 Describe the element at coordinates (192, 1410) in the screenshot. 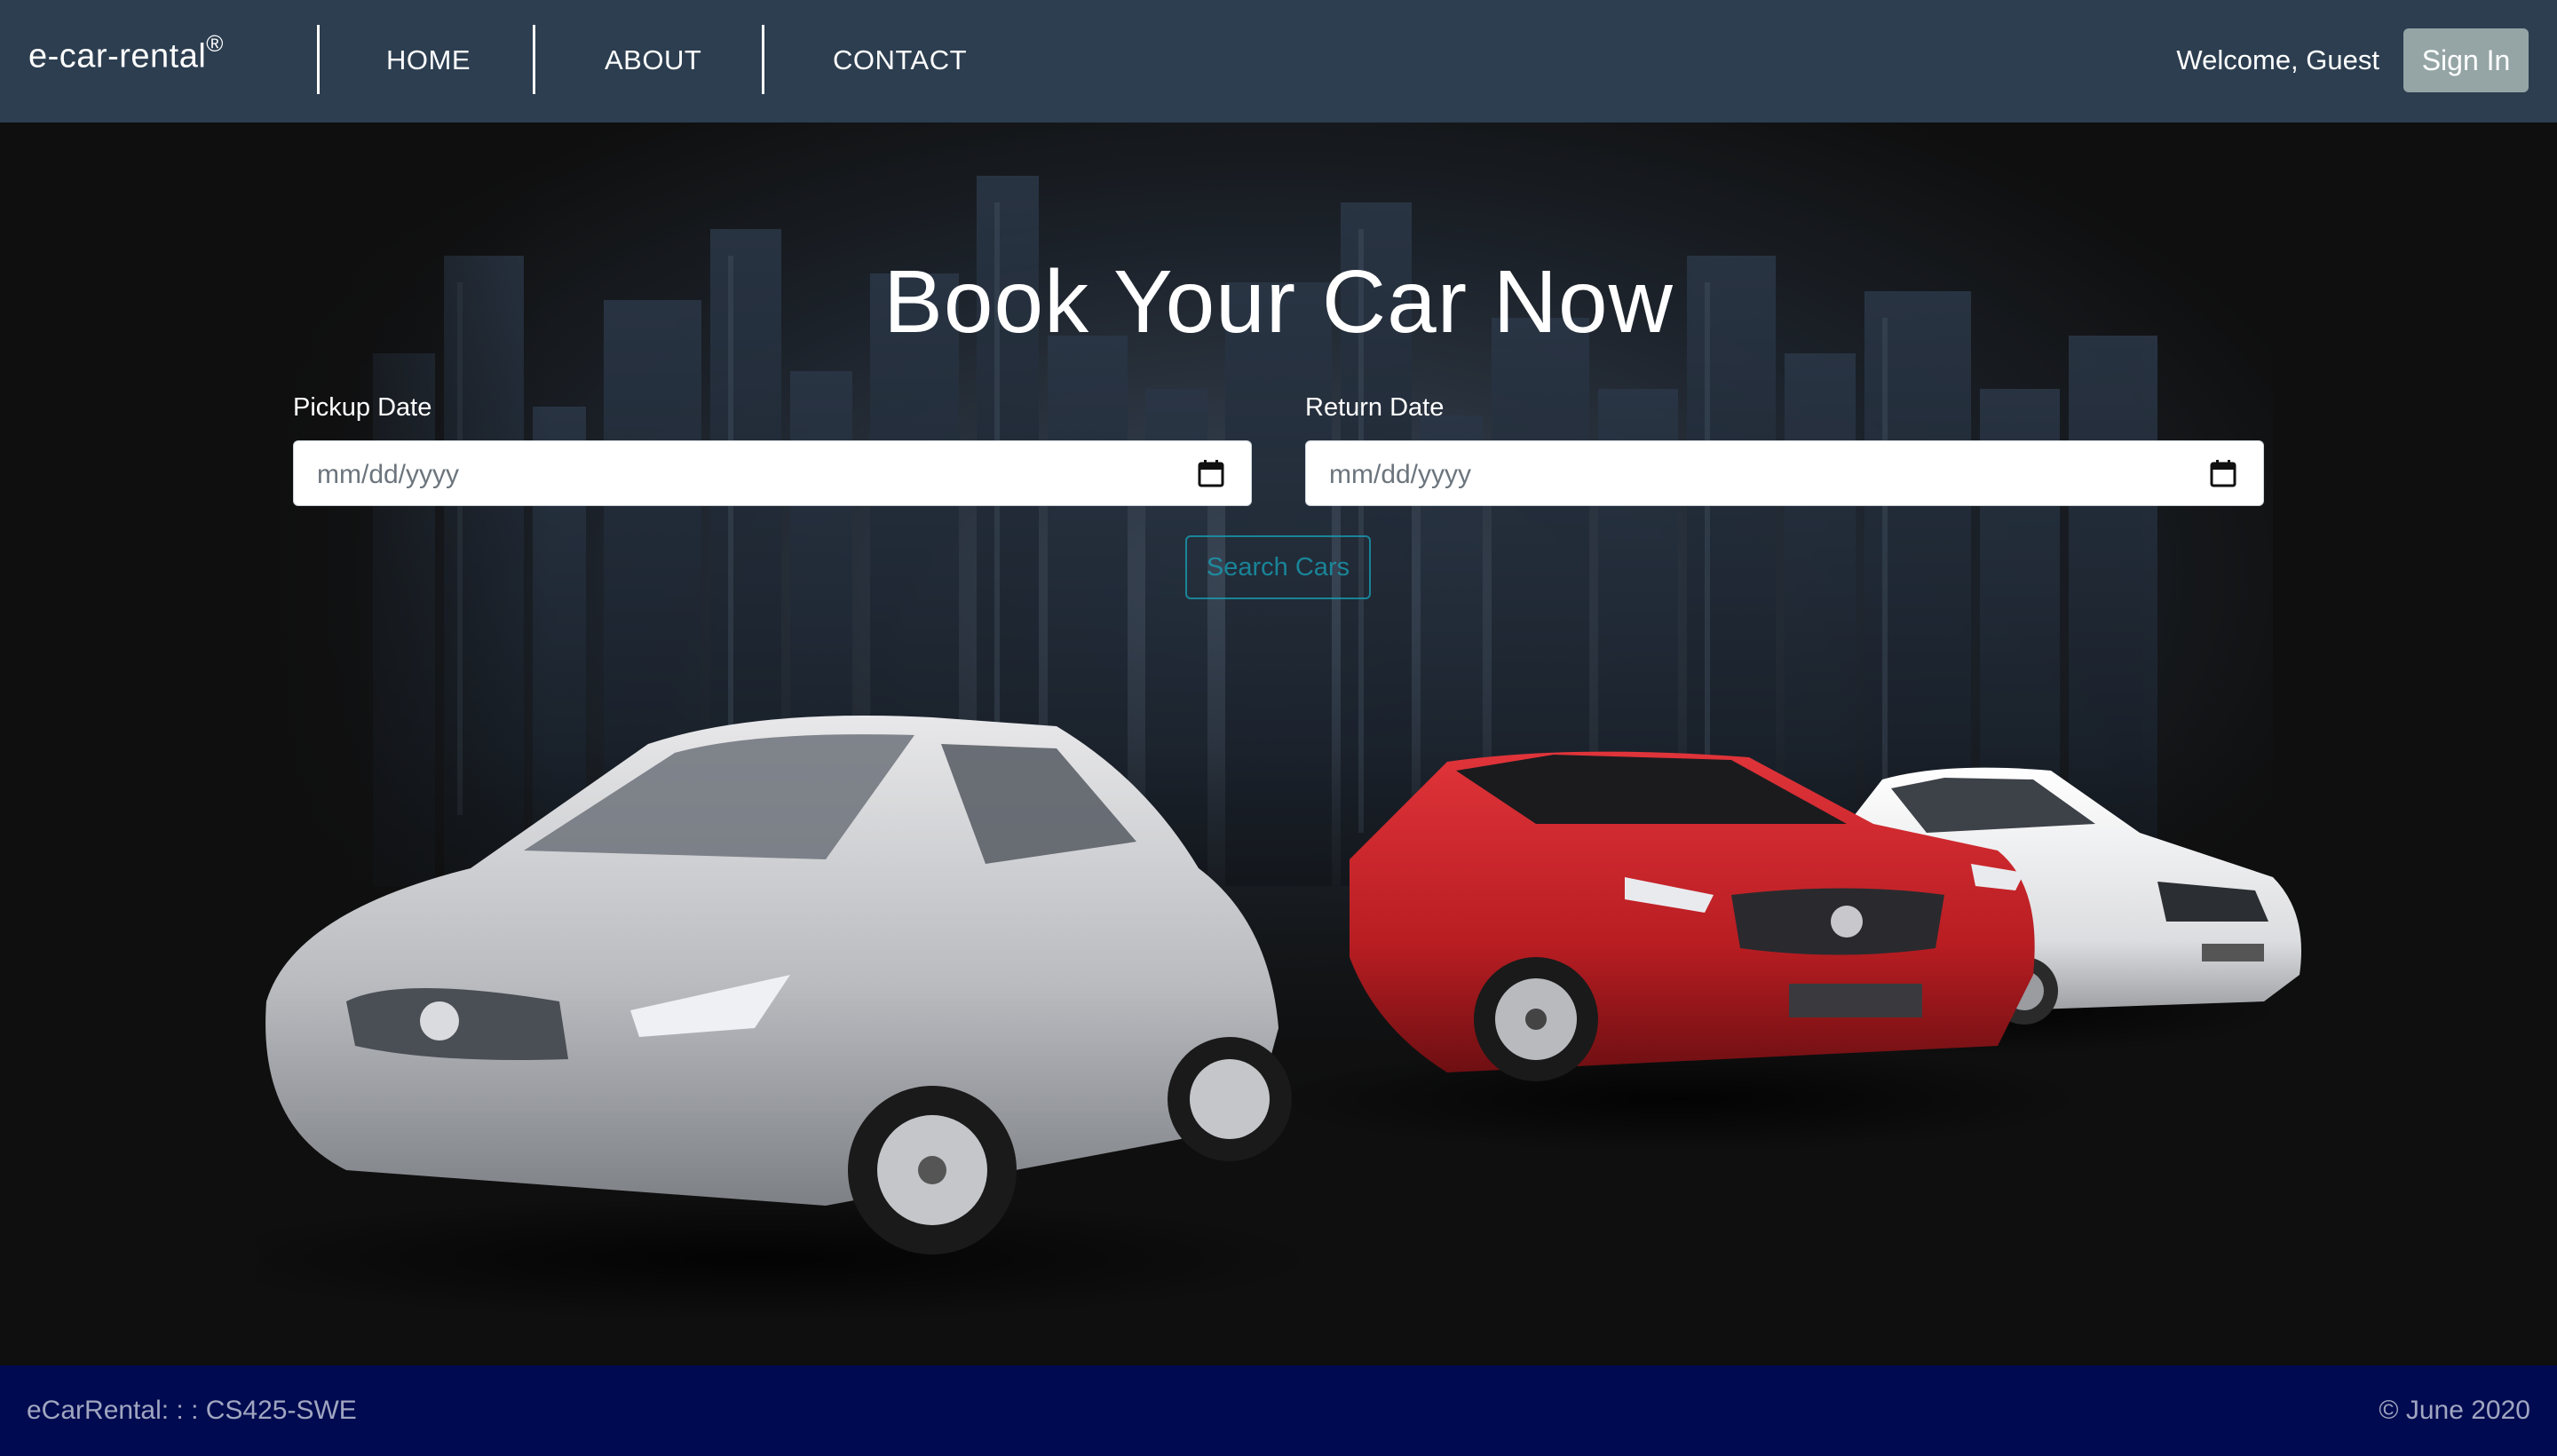

I see `footer-course-text: eCarRental: : : CS425-SWE` at that location.